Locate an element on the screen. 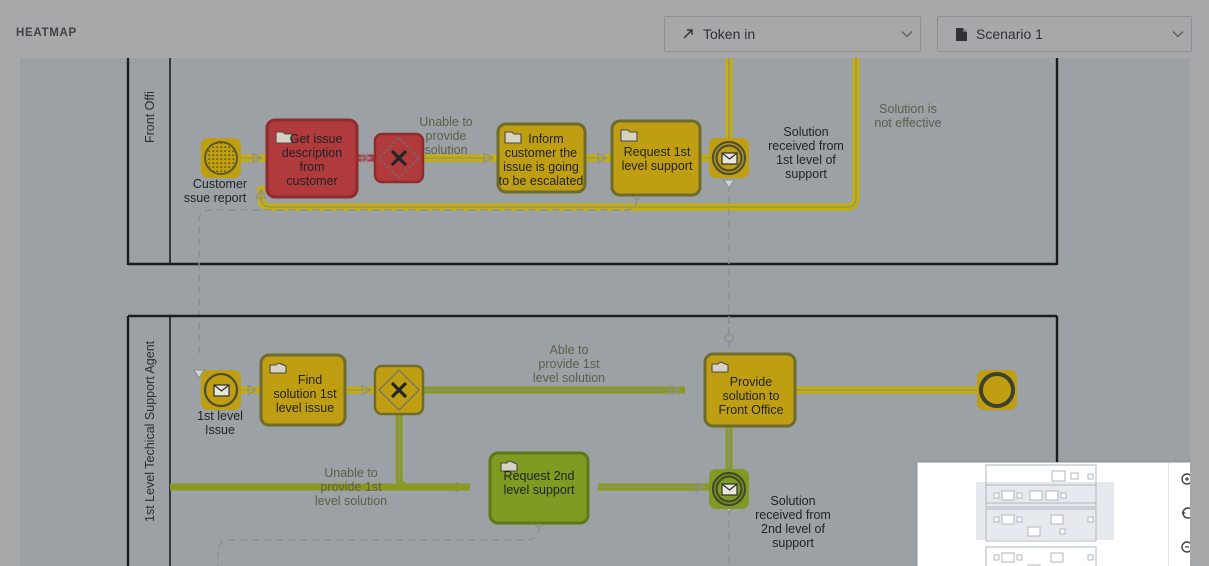 This screenshot has height=566, width=1209. node-customer-issue-report is located at coordinates (221, 158).